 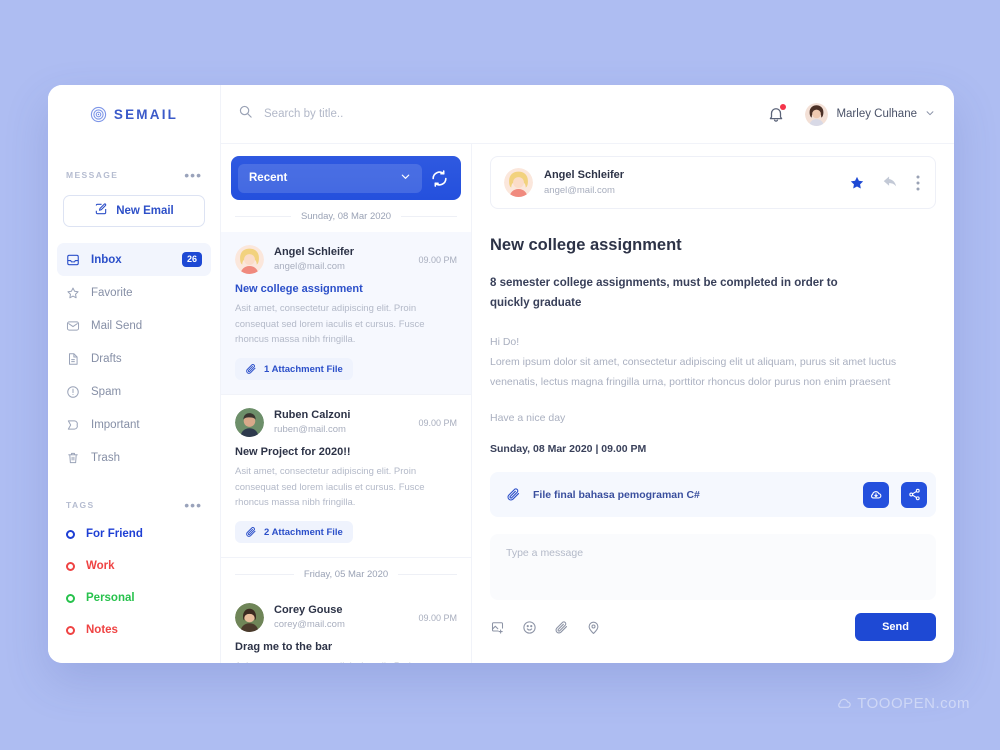 I want to click on divider, so click(x=264, y=574).